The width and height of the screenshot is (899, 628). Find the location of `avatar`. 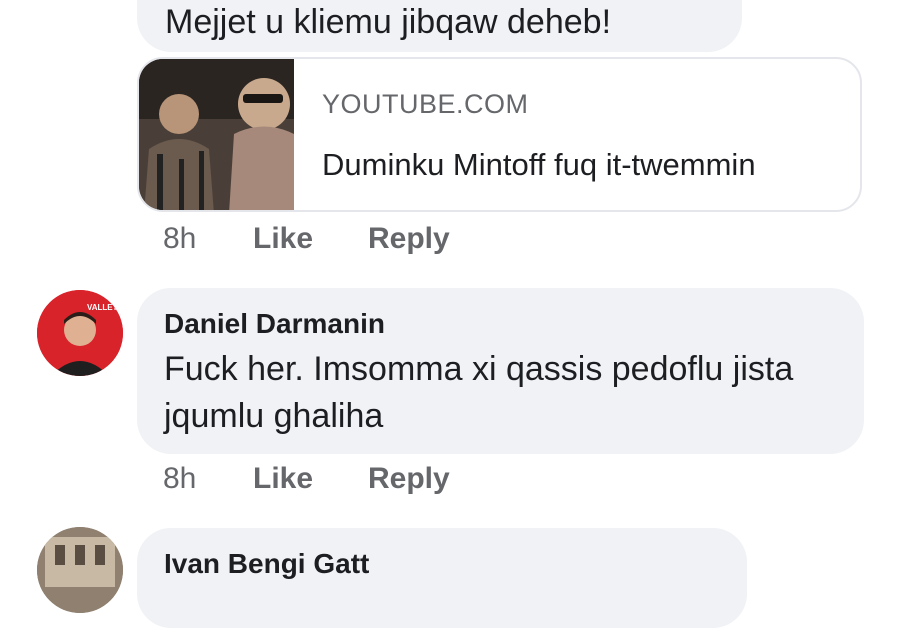

avatar is located at coordinates (80, 570).